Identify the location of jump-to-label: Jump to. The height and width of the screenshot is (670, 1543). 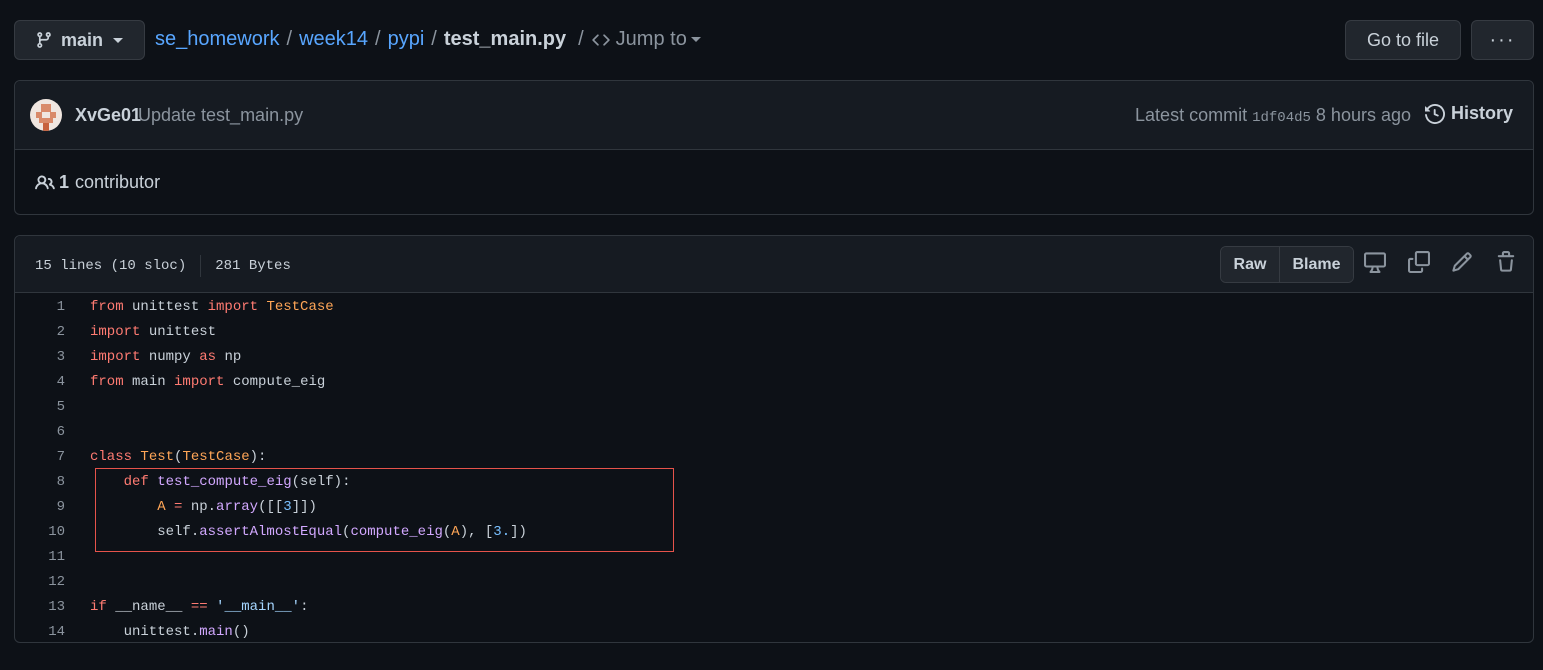
(651, 39).